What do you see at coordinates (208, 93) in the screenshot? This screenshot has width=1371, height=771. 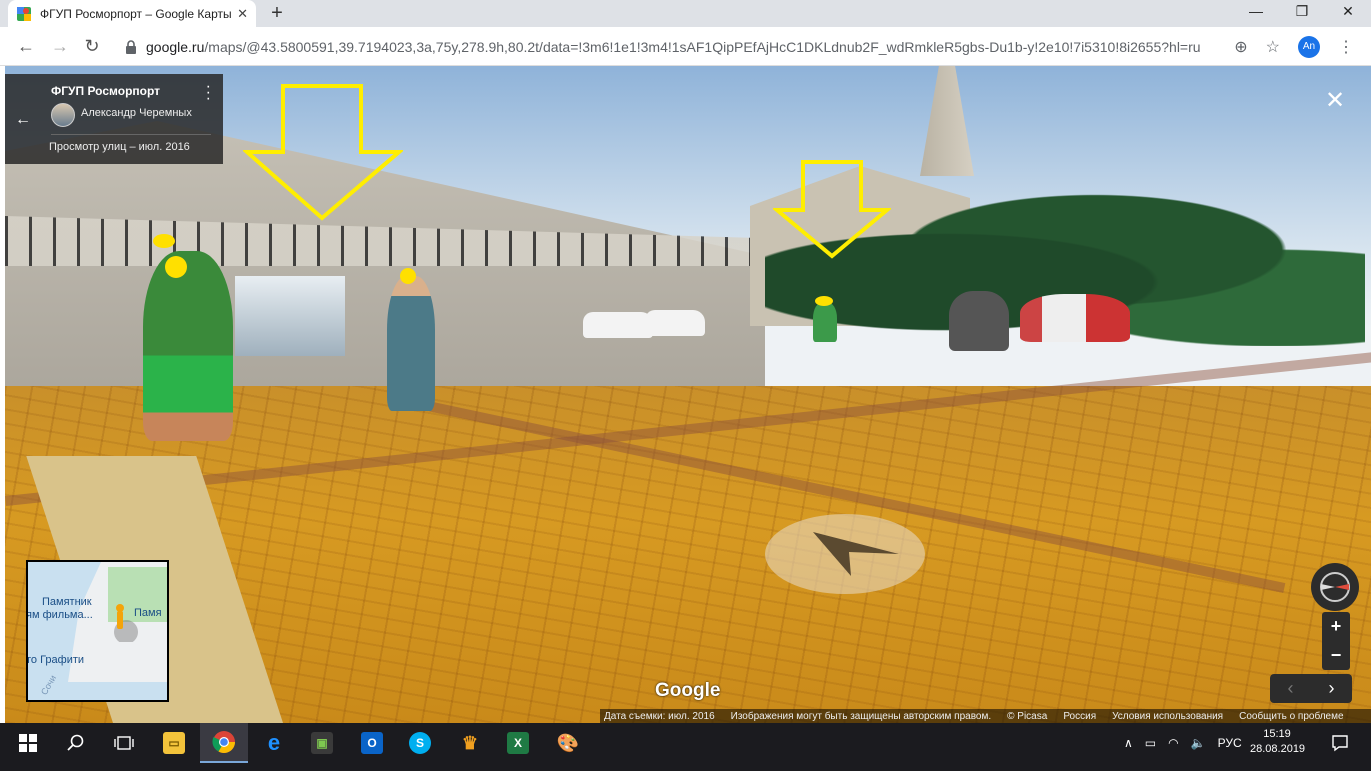 I see `kebab-menu-icon: · · ·` at bounding box center [208, 93].